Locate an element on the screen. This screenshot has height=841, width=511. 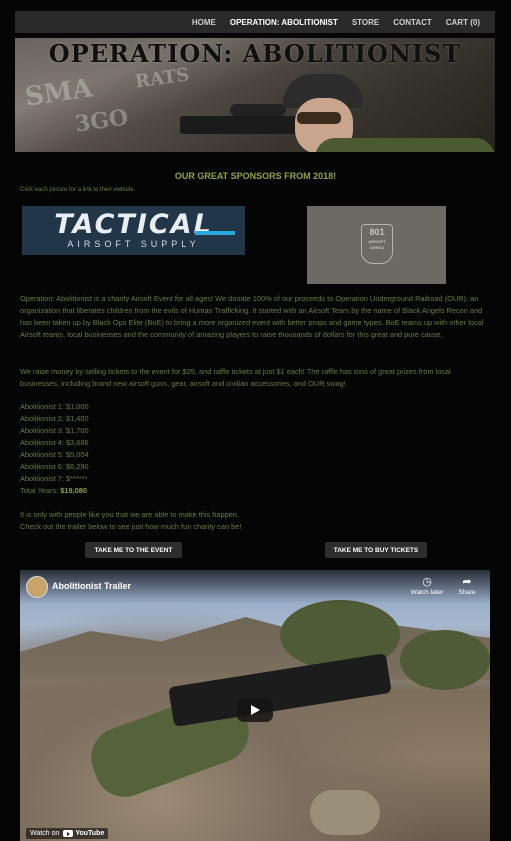
scope-image is located at coordinates (258, 110).